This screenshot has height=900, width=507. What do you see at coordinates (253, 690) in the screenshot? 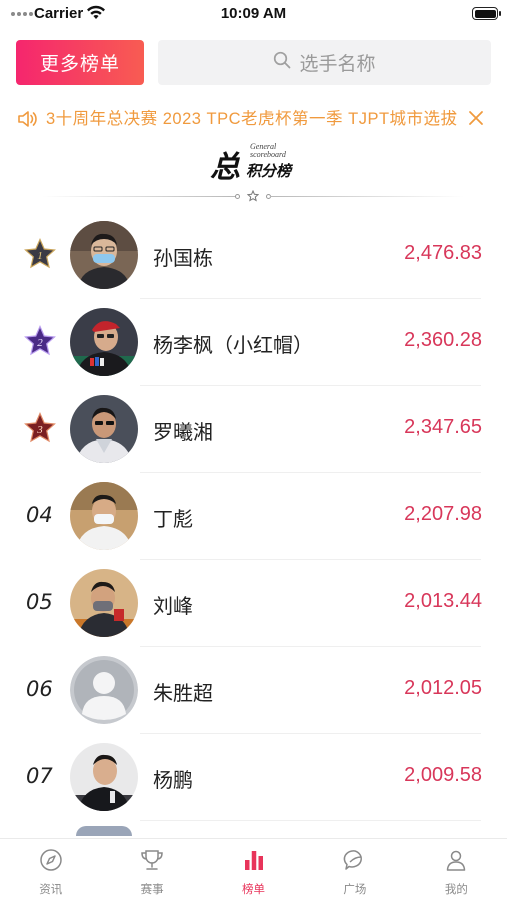
I see `ranking-row: 06 朱胜超 2,012.05` at bounding box center [253, 690].